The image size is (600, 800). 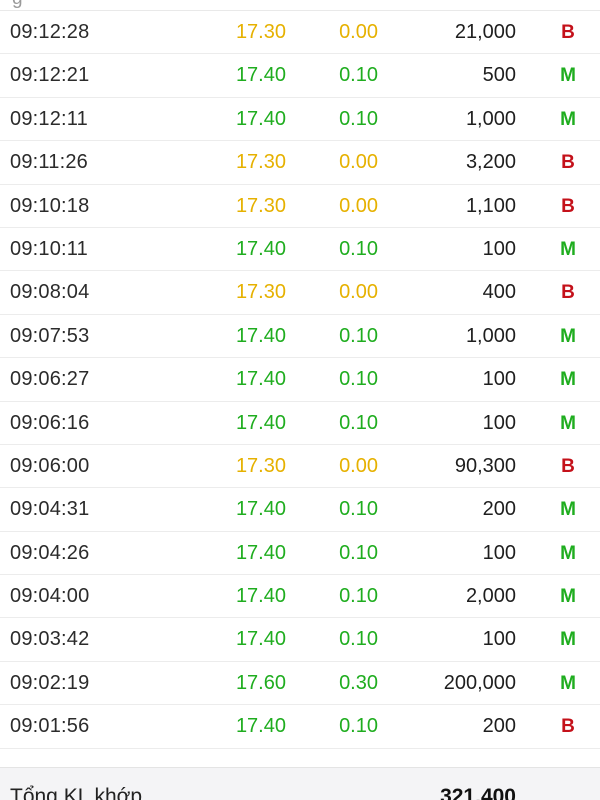 I want to click on trade-row: 09:10:11 17.40 0.10 100 M, so click(x=300, y=250).